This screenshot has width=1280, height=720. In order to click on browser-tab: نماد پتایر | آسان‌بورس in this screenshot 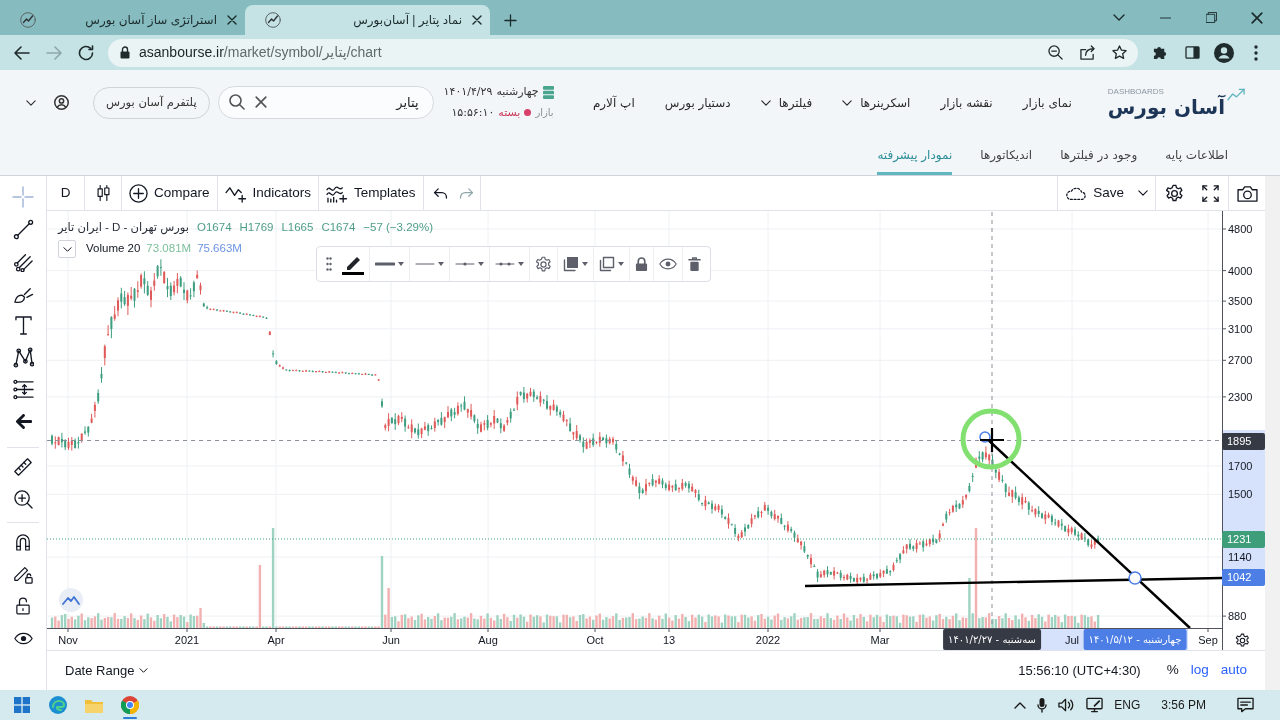, I will do `click(367, 20)`.